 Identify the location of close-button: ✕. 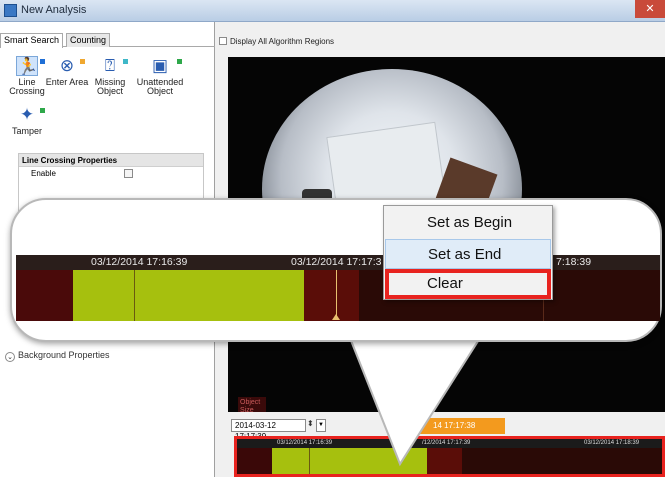
(650, 9).